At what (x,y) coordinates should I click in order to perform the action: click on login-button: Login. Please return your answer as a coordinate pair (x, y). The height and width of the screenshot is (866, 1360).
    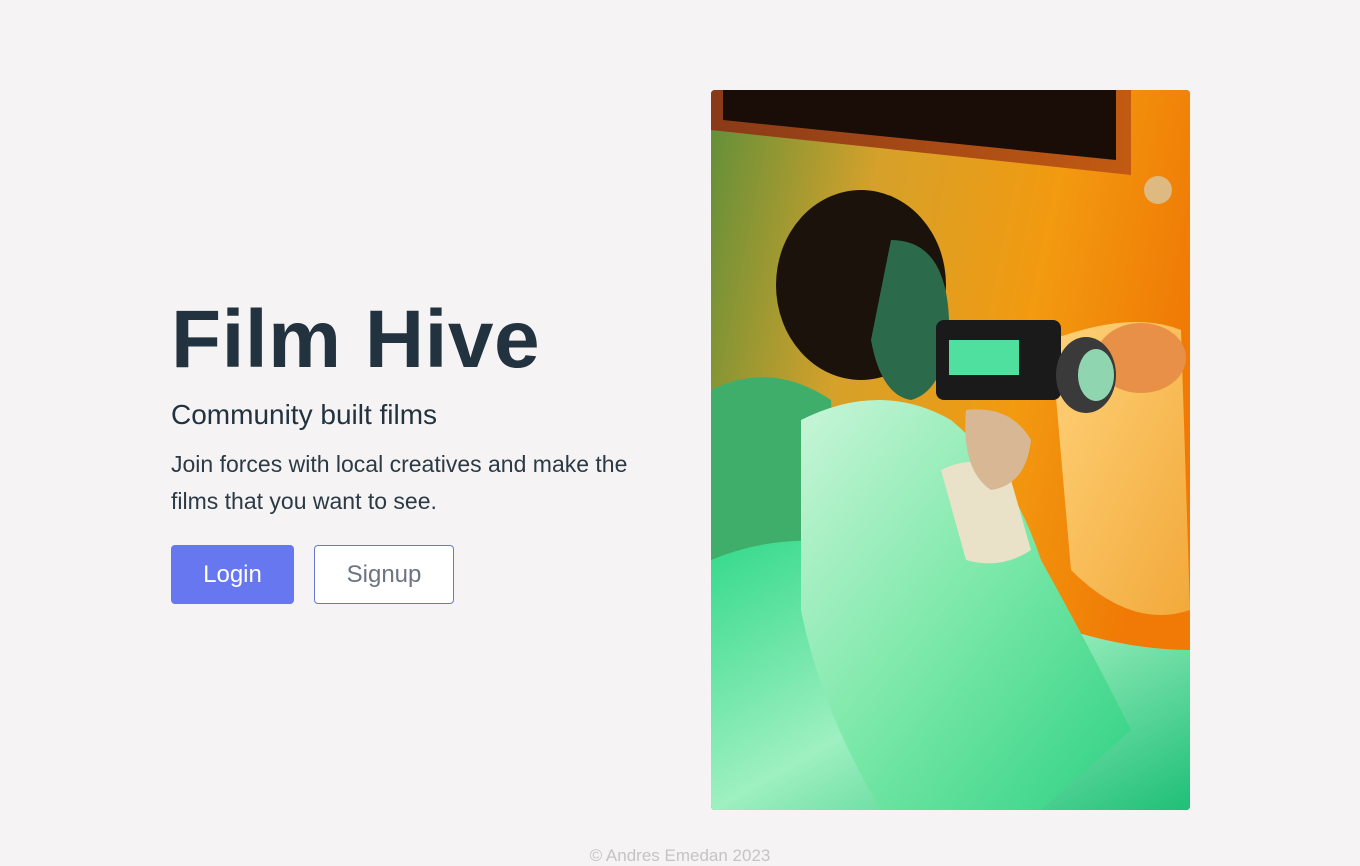
    Looking at the image, I should click on (232, 574).